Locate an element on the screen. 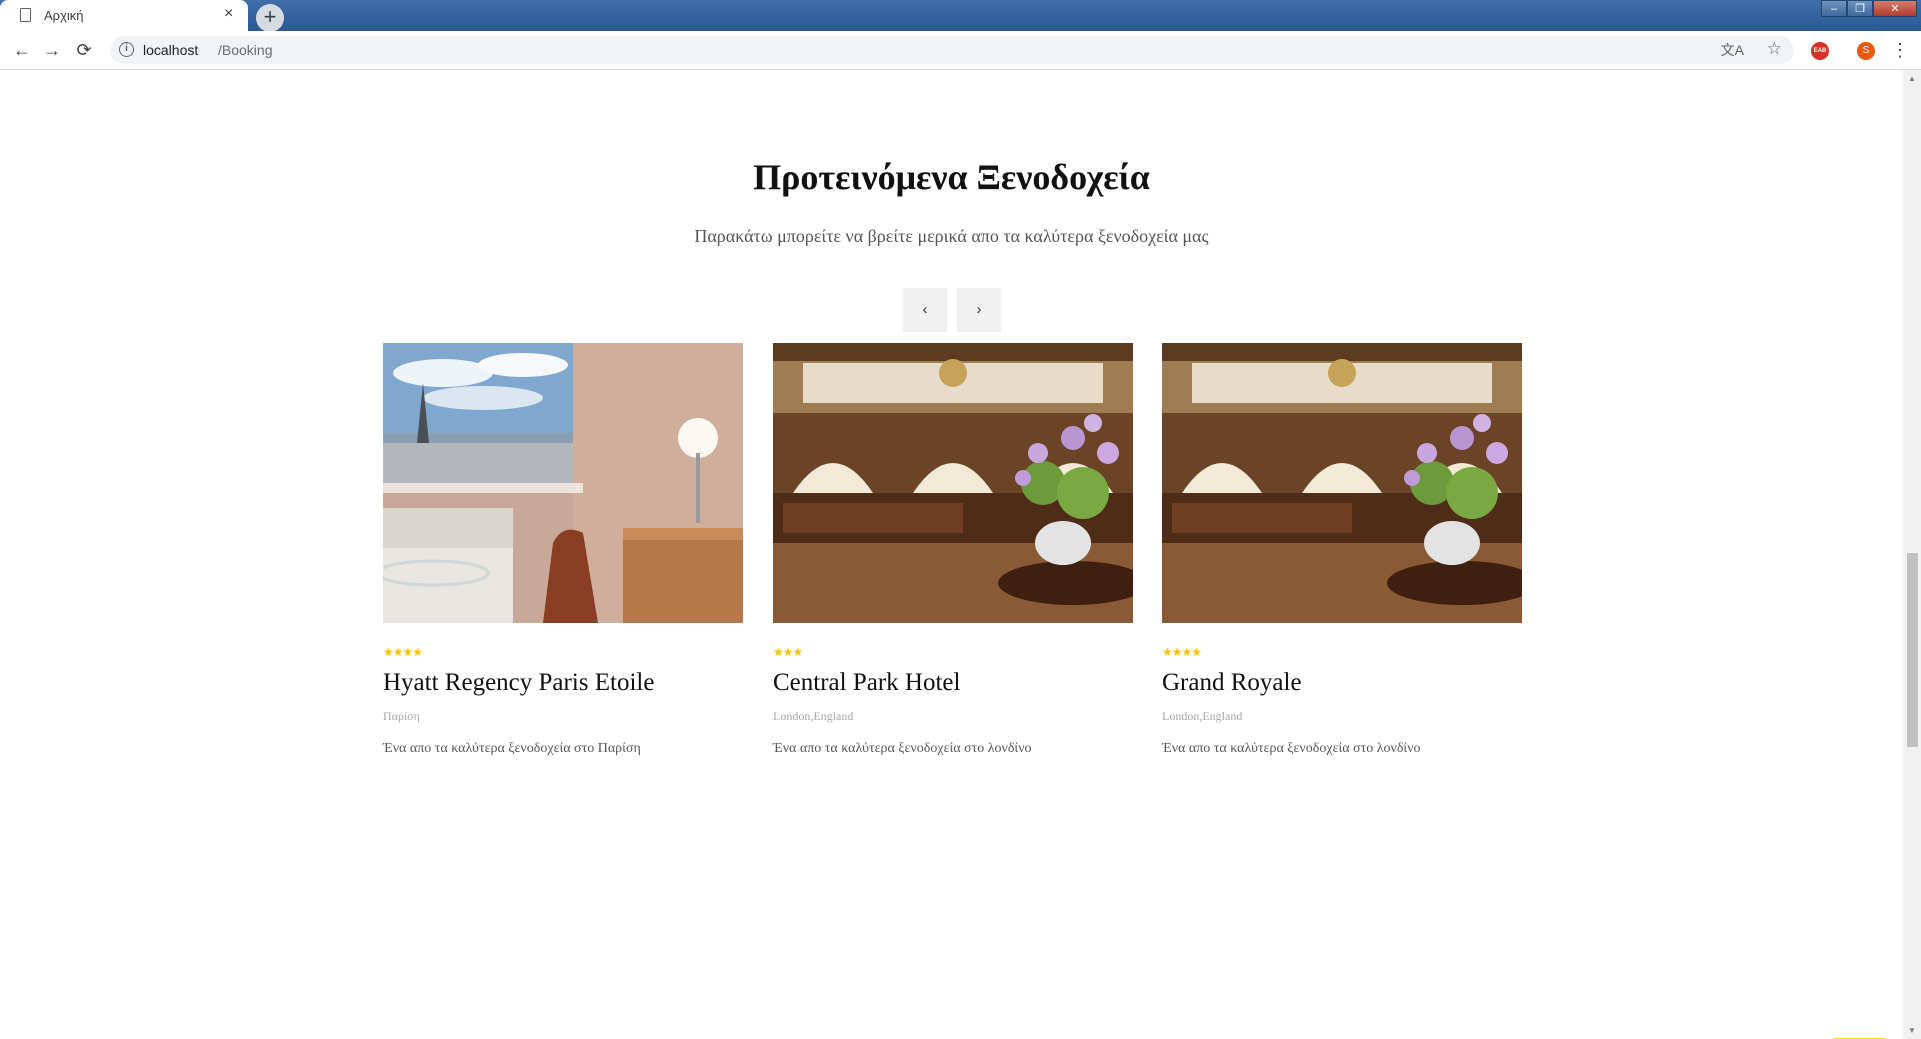 This screenshot has height=1039, width=1921. forward-button: → is located at coordinates (52, 50).